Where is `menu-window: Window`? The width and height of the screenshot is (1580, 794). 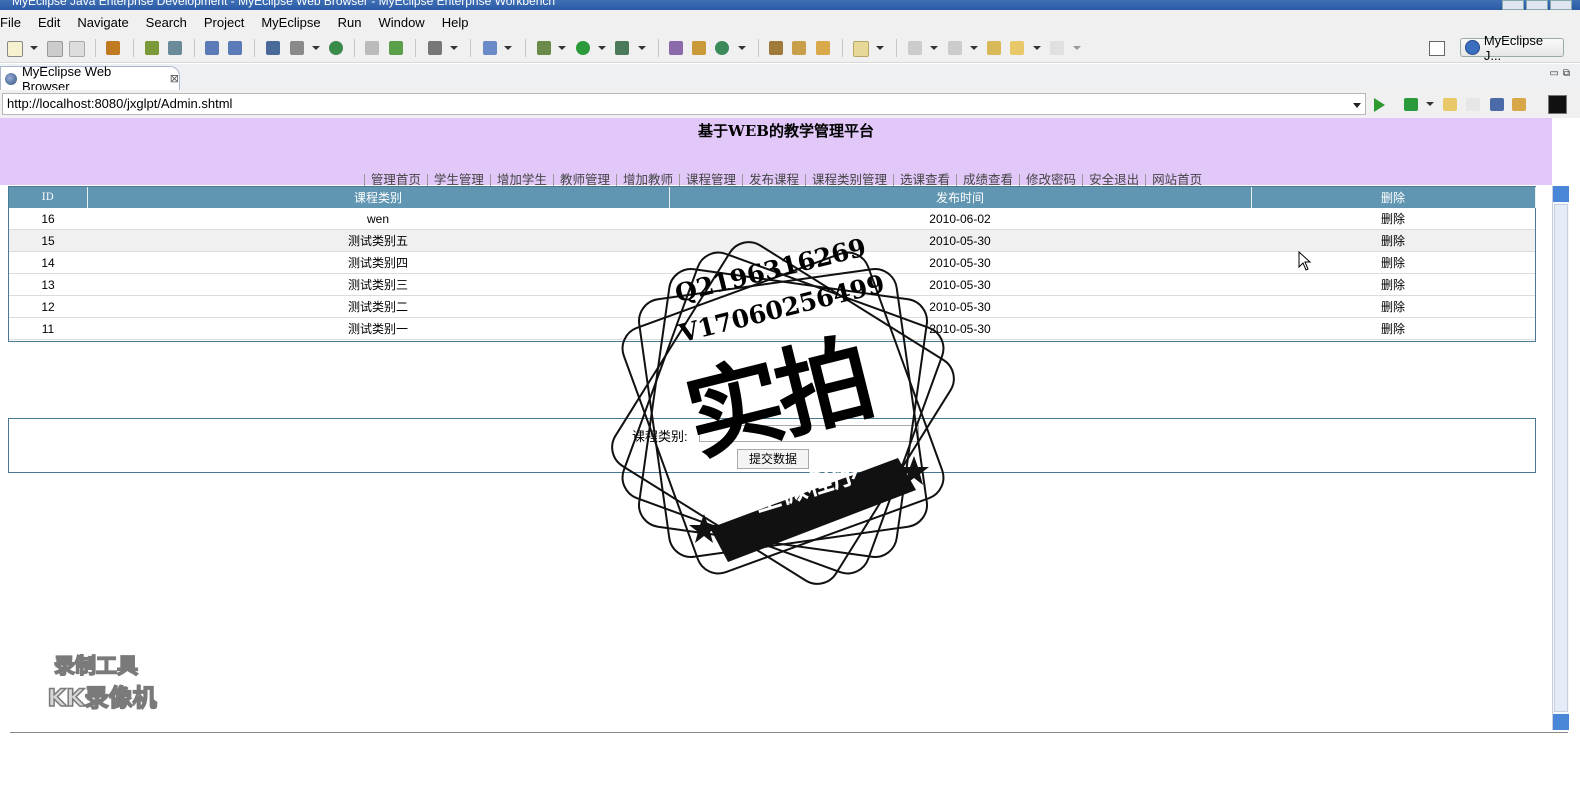 menu-window: Window is located at coordinates (401, 22).